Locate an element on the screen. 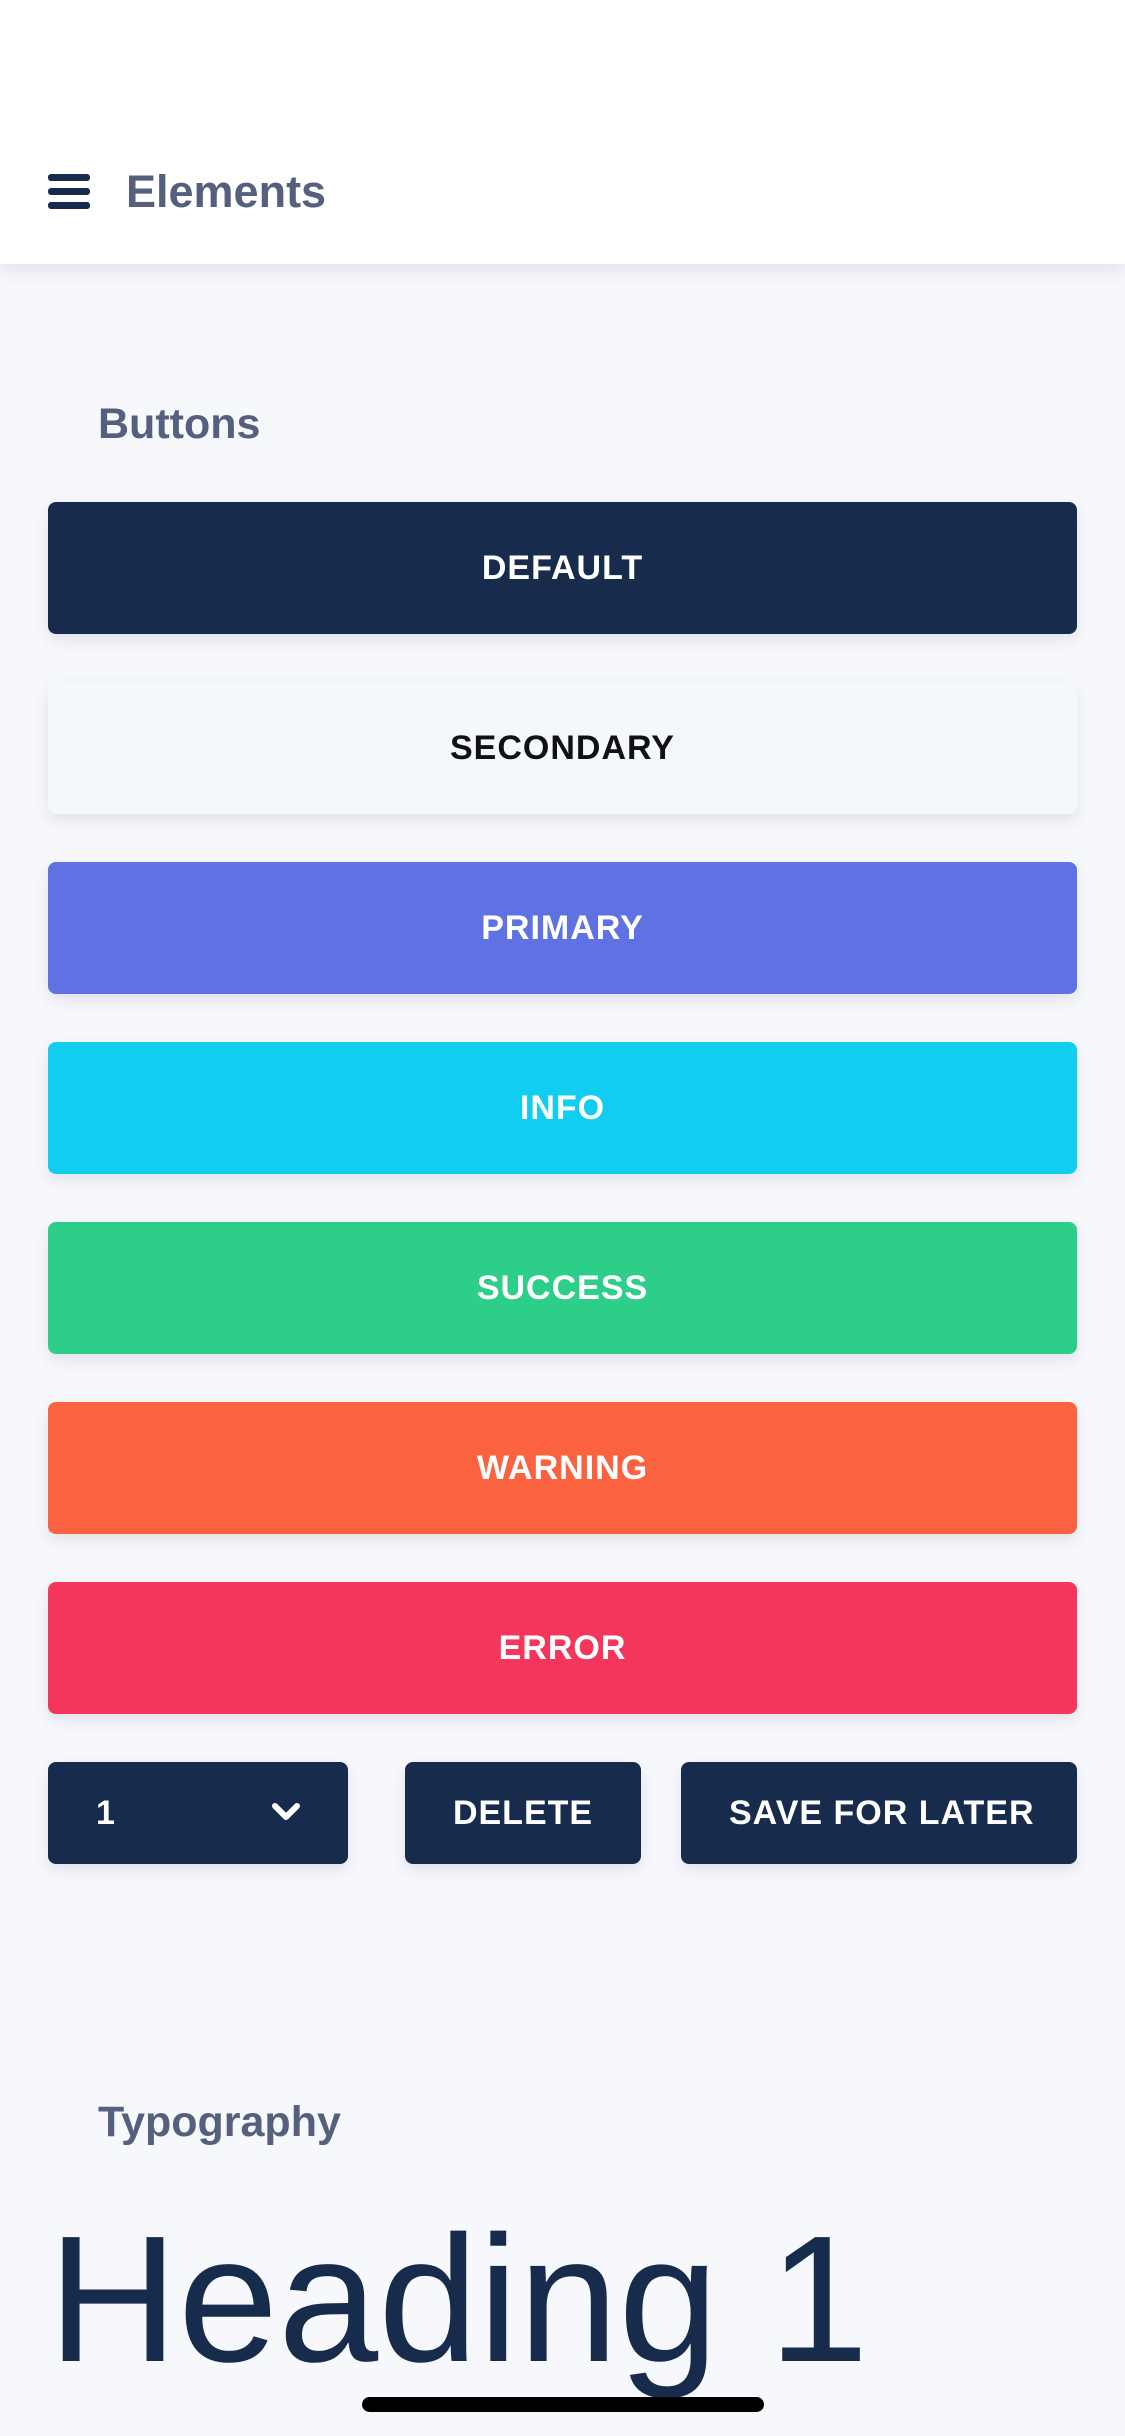  delete-button: DELETE is located at coordinates (523, 1813).